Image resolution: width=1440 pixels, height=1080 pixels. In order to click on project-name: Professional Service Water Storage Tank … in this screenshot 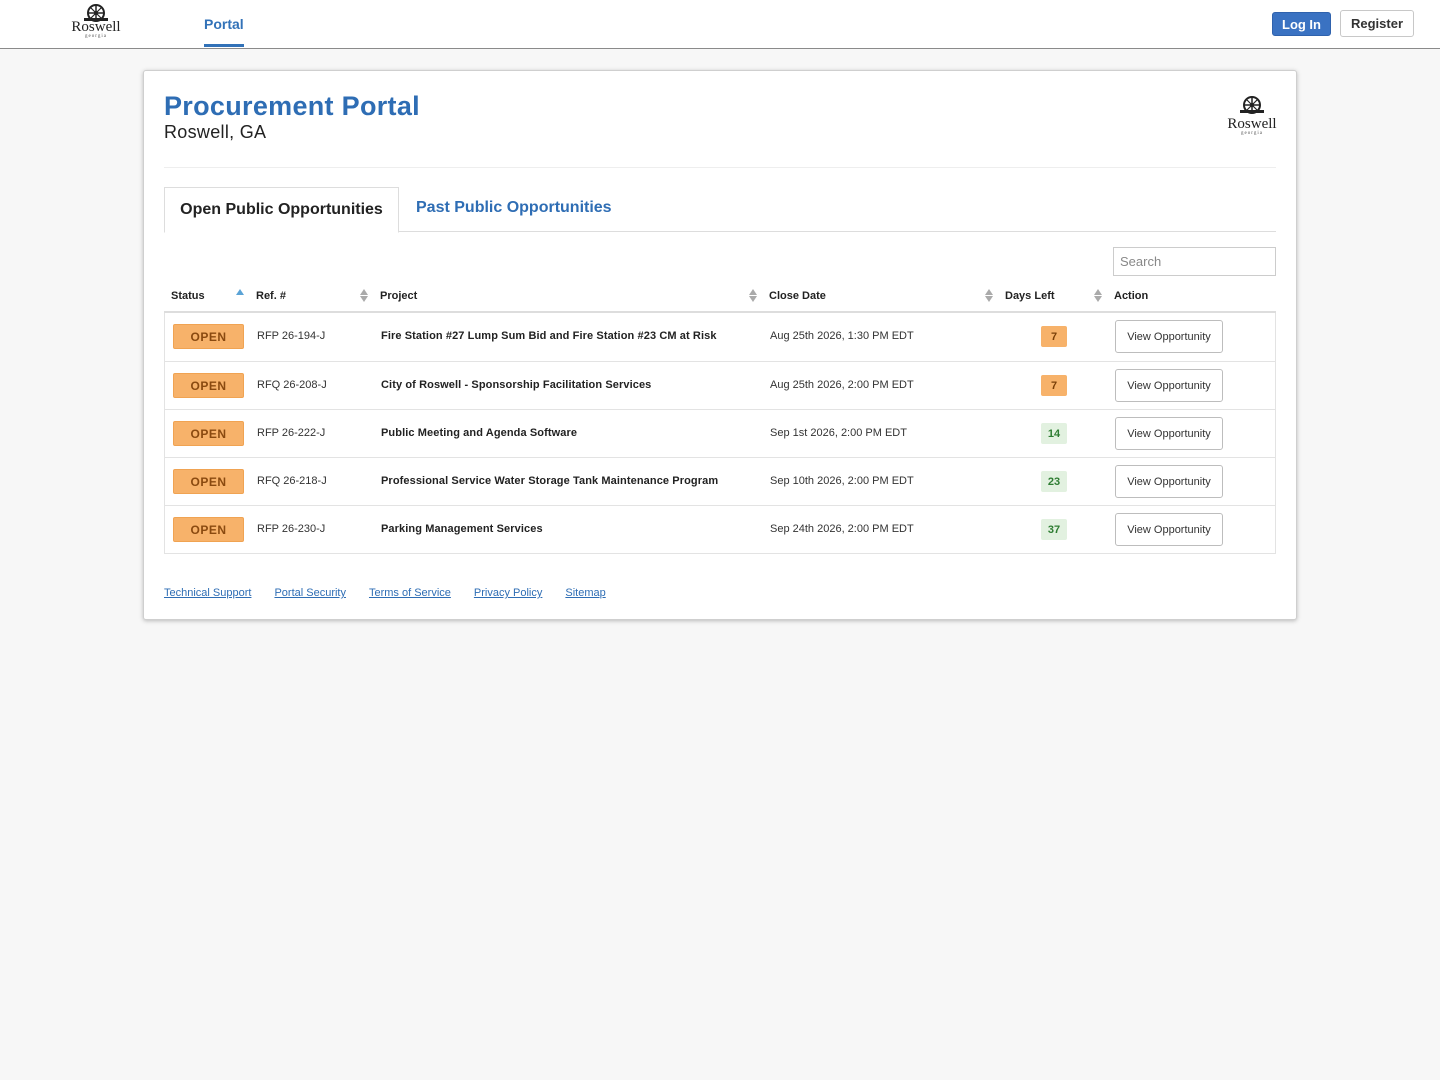, I will do `click(550, 481)`.